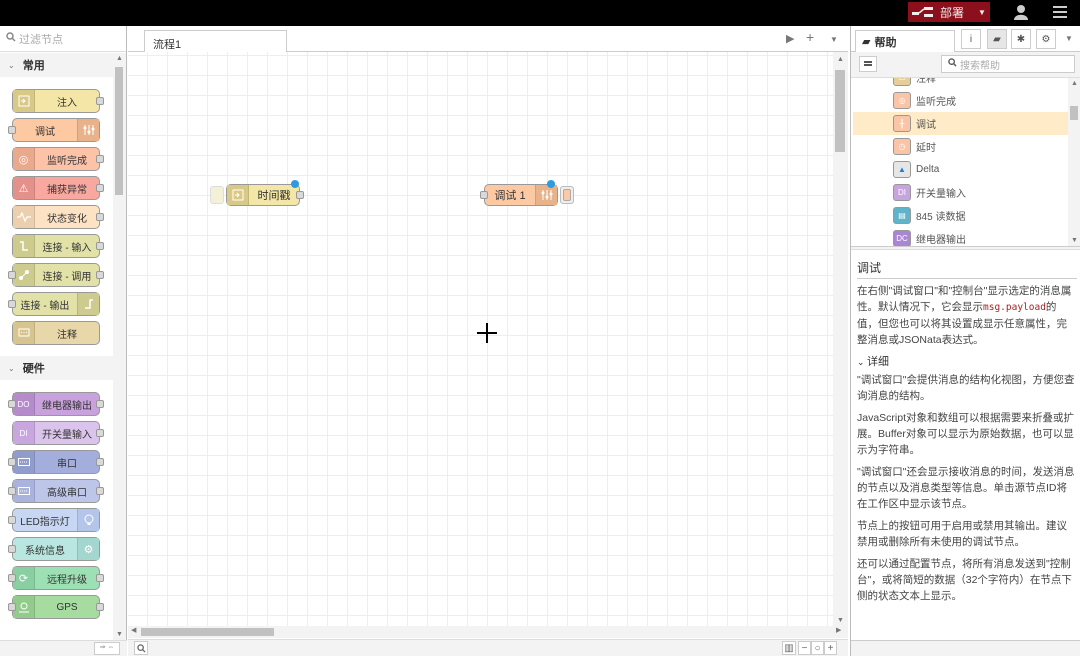 Image resolution: width=1080 pixels, height=656 pixels. Describe the element at coordinates (960, 236) in the screenshot. I see `tree-item: DC 继电器输出` at that location.